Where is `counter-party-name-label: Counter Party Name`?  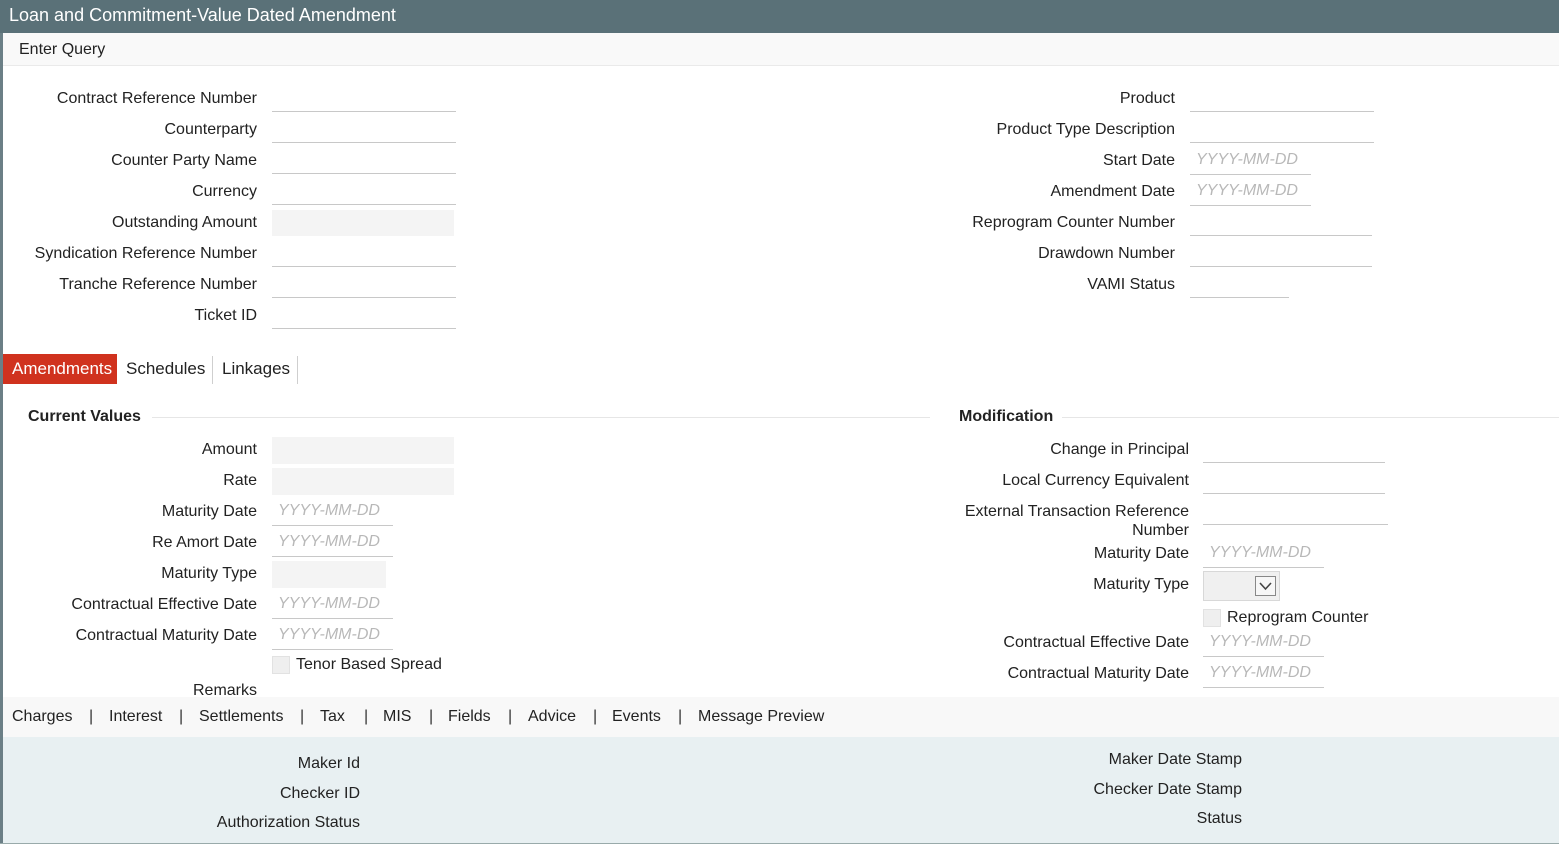
counter-party-name-label: Counter Party Name is located at coordinates (184, 160).